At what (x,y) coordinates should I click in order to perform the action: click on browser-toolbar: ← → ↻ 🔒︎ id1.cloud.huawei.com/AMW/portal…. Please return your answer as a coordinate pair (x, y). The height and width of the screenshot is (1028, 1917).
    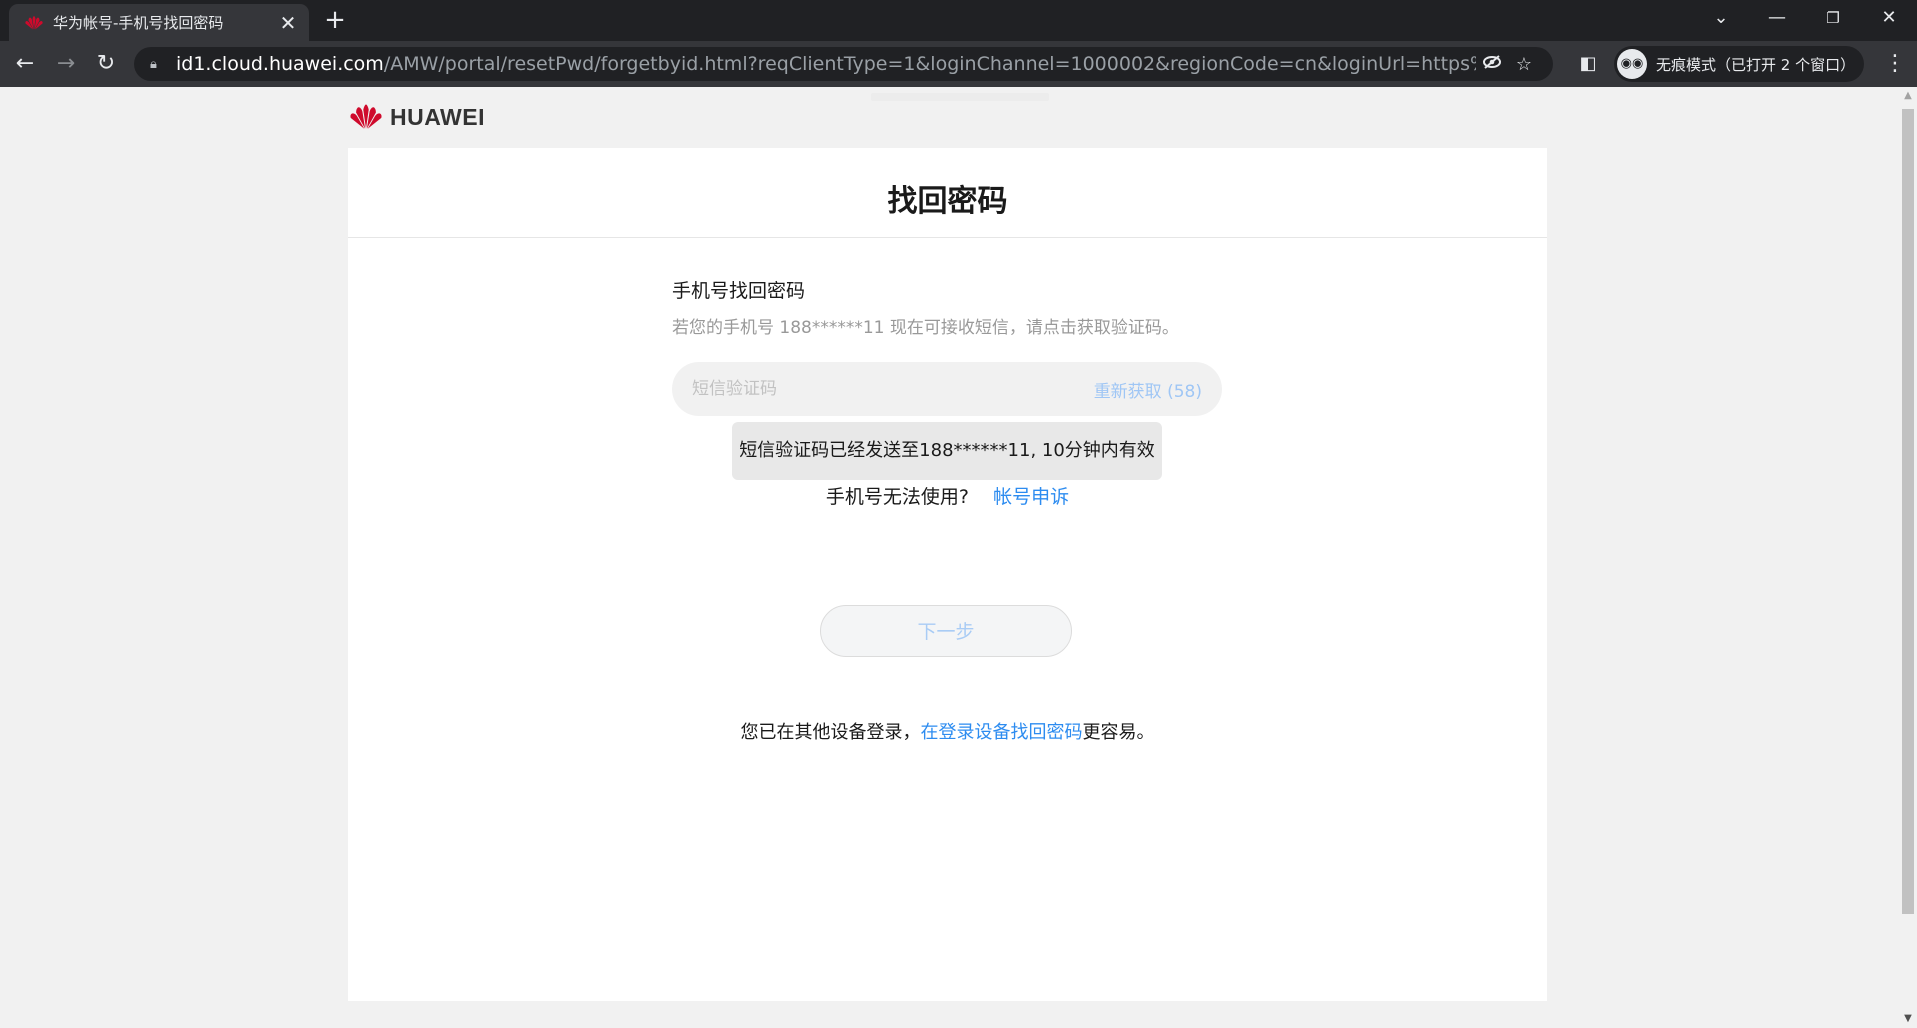
    Looking at the image, I should click on (958, 64).